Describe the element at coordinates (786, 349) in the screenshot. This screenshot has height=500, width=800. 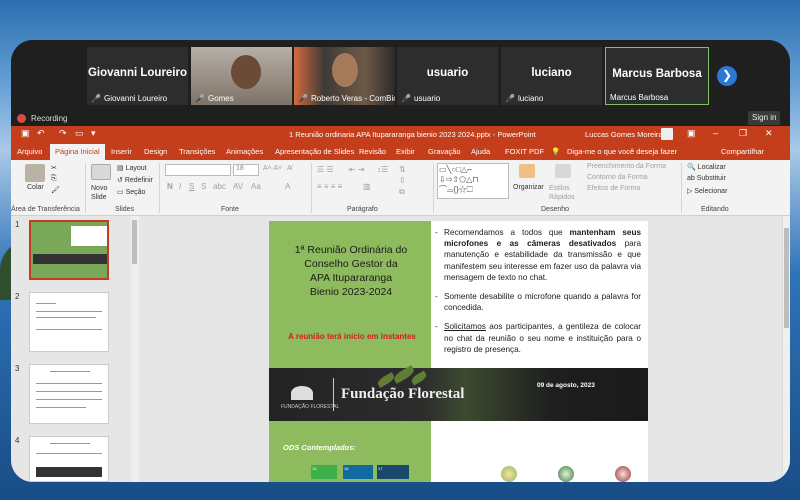
I see `slide-scrollbar` at that location.